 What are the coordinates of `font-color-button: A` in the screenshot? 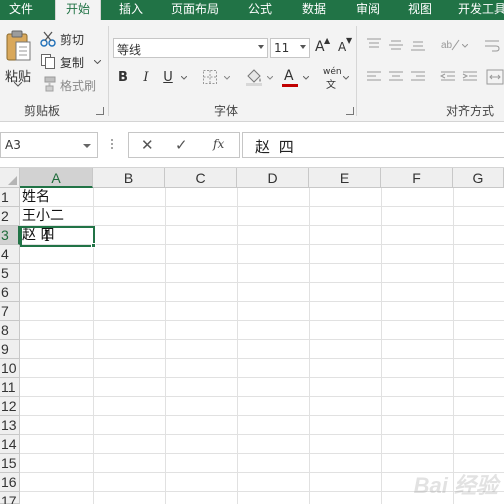 It's located at (290, 78).